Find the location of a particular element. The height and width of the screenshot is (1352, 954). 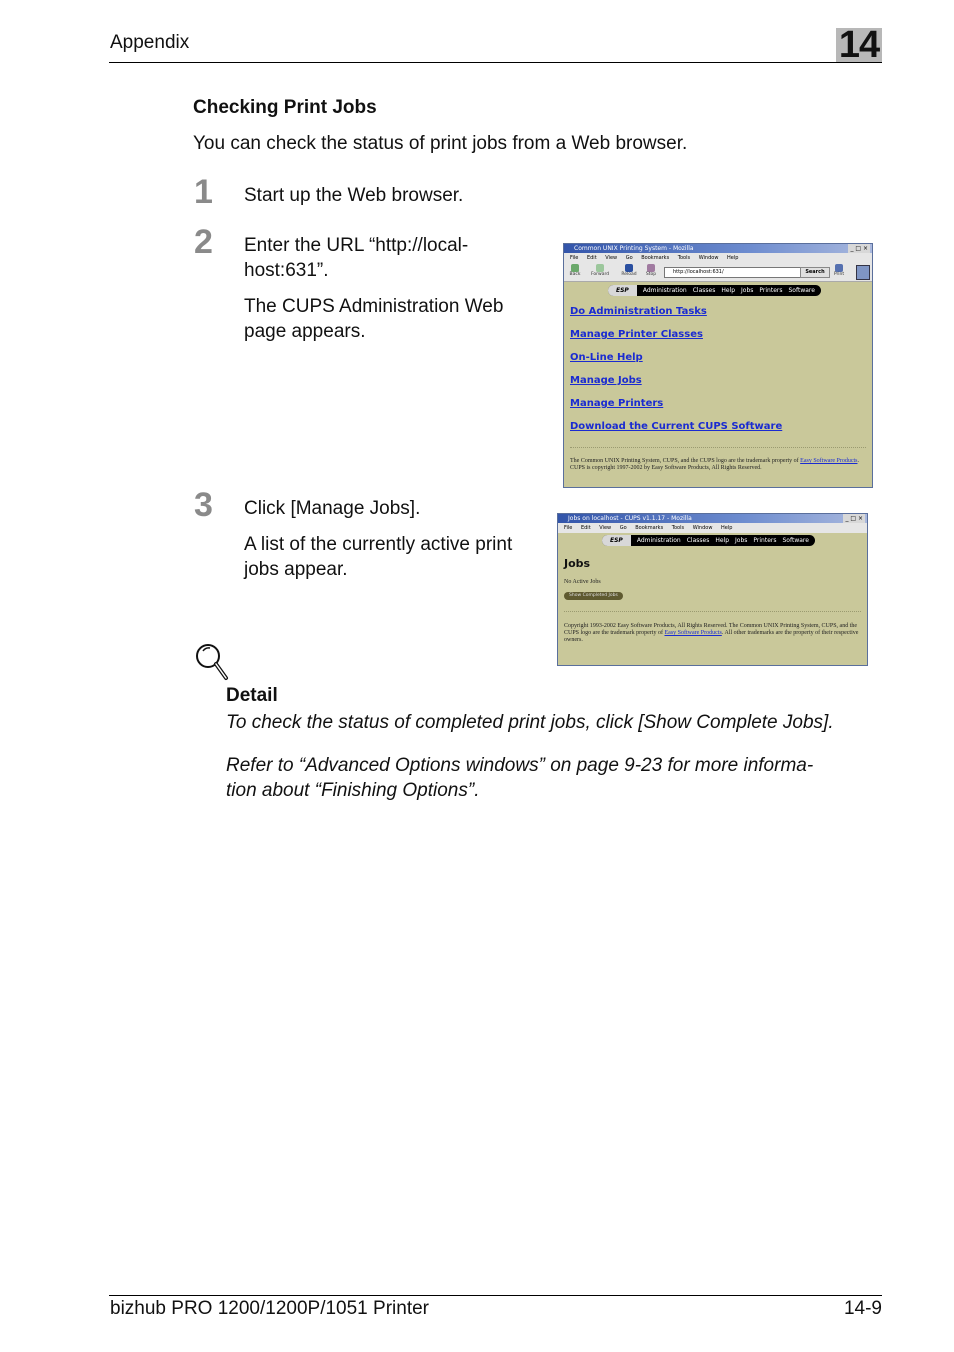

search-button: Search is located at coordinates (815, 272).